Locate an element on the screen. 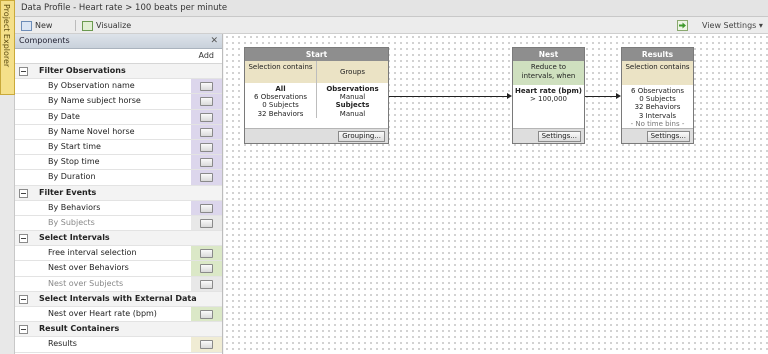 The image size is (768, 354). component-by-behaviors: By Behaviors is located at coordinates (118, 208).